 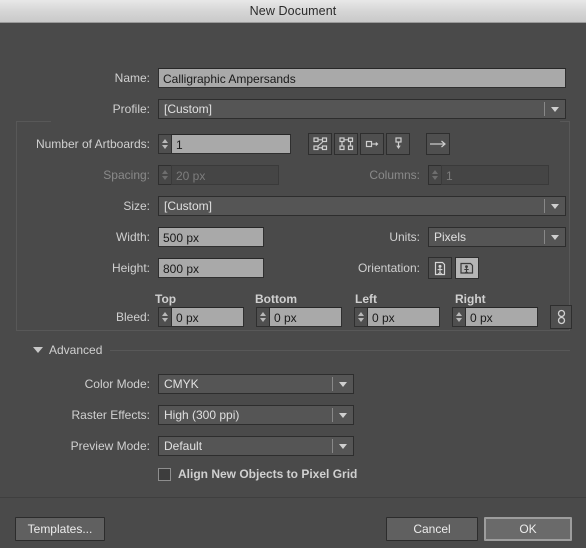 I want to click on artboards-row: Number of Artboards: 1, so click(x=225, y=144).